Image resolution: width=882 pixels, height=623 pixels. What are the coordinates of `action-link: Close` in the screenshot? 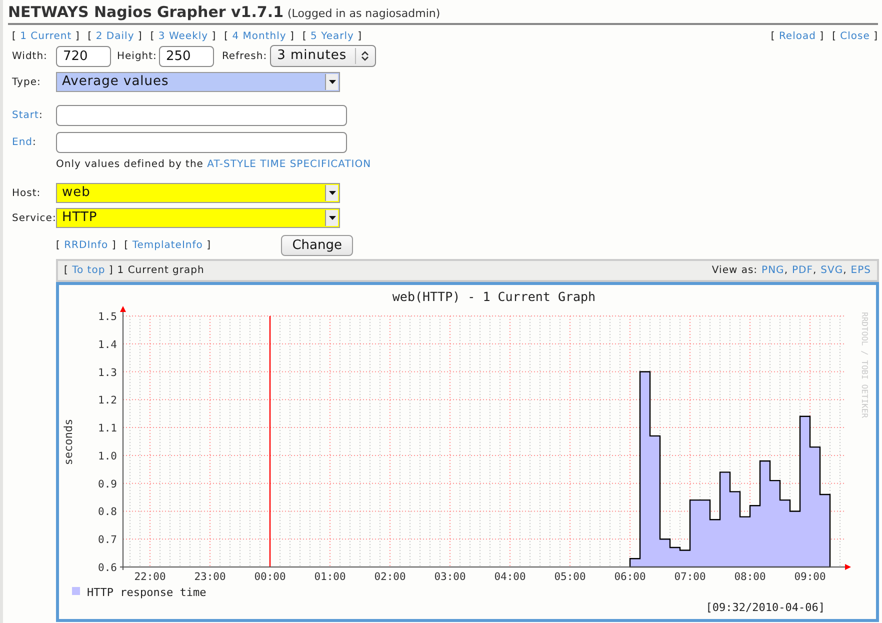 It's located at (855, 36).